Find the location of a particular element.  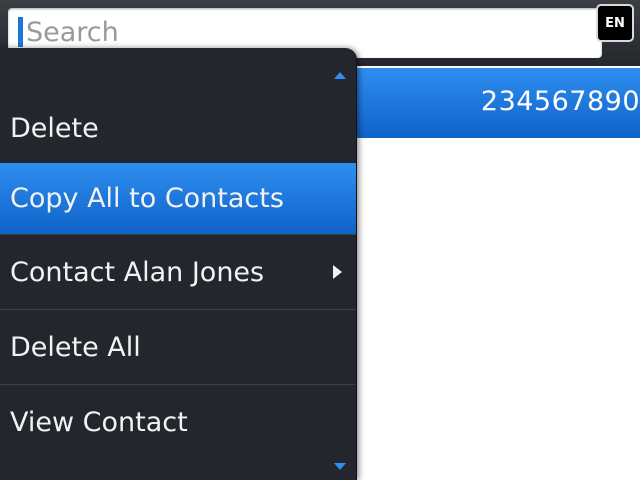

menu-item-contact-alan-jones: Contact Alan Jones is located at coordinates (178, 272).